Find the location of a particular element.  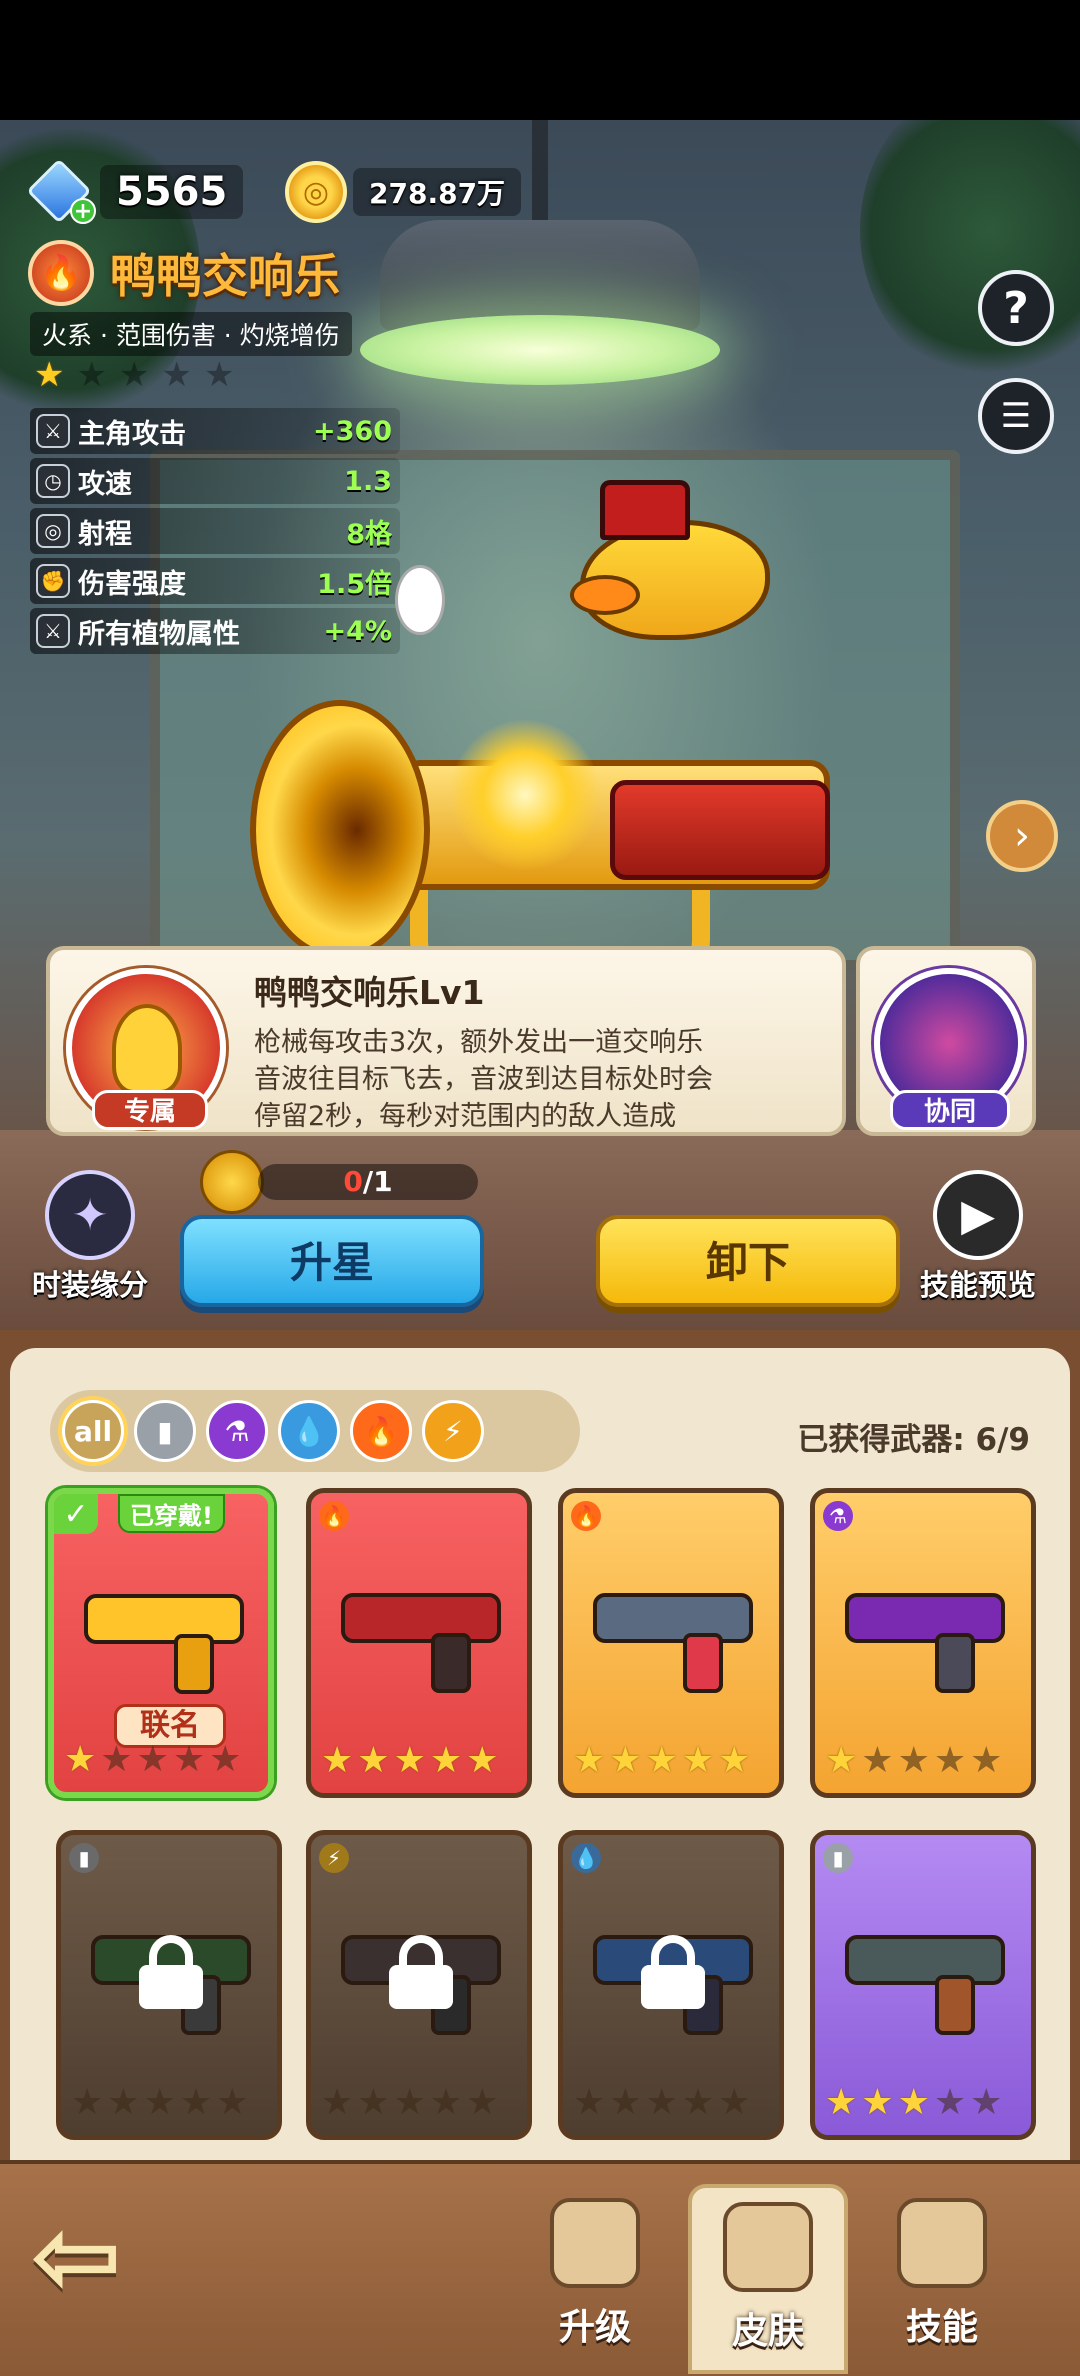

sparkle-icon: ✦ is located at coordinates (90, 1215).